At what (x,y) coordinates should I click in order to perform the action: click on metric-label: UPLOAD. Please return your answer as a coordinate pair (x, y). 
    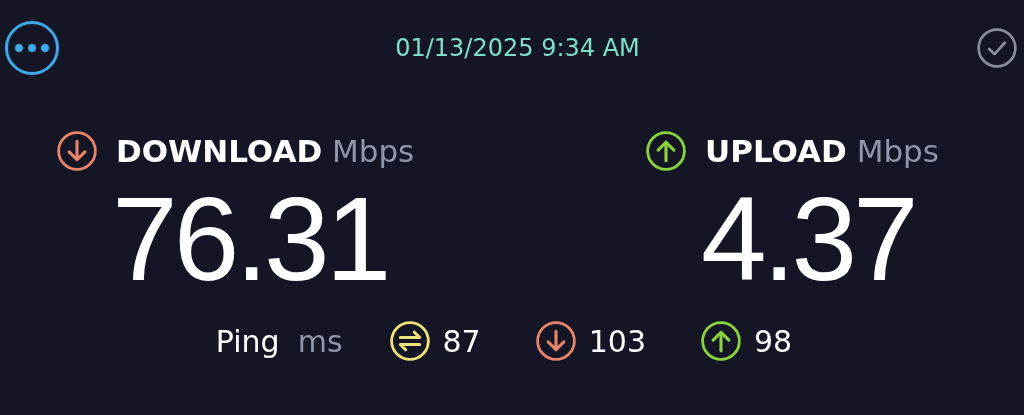
    Looking at the image, I should click on (776, 151).